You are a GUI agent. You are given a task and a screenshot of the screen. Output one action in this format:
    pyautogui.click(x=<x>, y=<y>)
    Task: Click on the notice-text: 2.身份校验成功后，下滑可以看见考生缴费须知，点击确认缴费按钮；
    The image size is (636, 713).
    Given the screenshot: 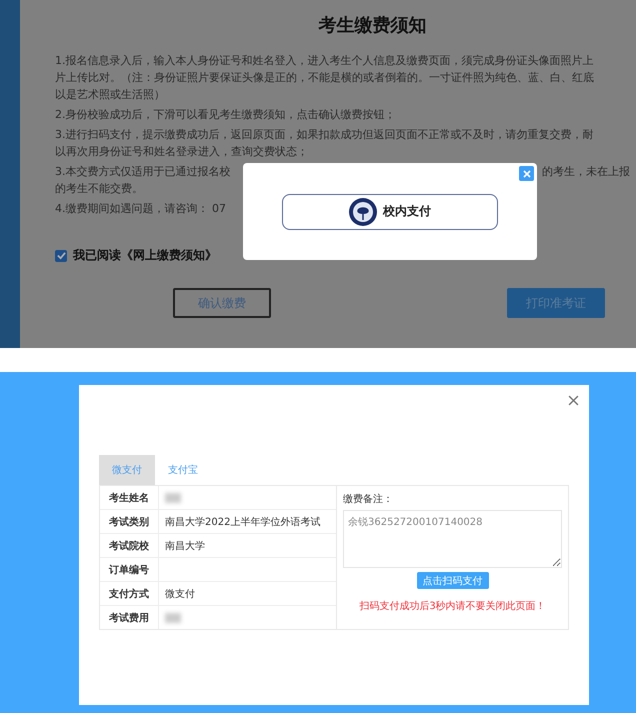 What is the action you would take?
    pyautogui.click(x=225, y=115)
    